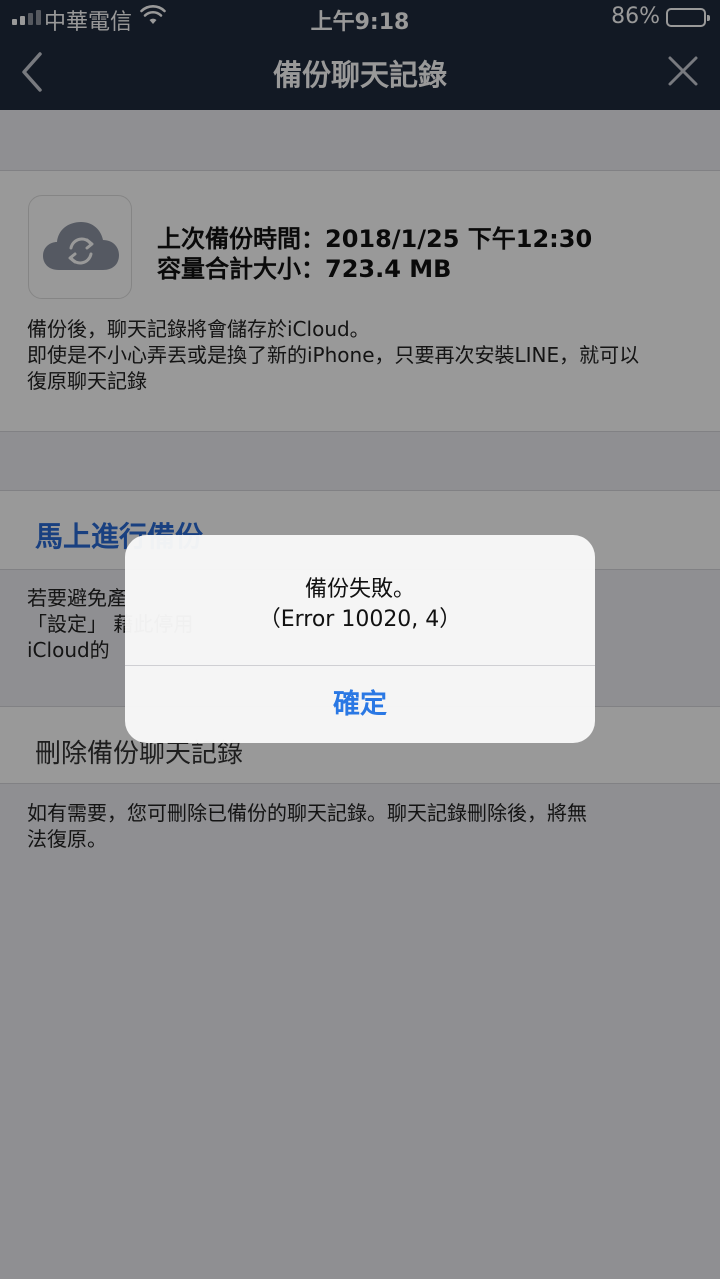 This screenshot has width=720, height=1279. Describe the element at coordinates (360, 704) in the screenshot. I see `confirm-button: 確定` at that location.